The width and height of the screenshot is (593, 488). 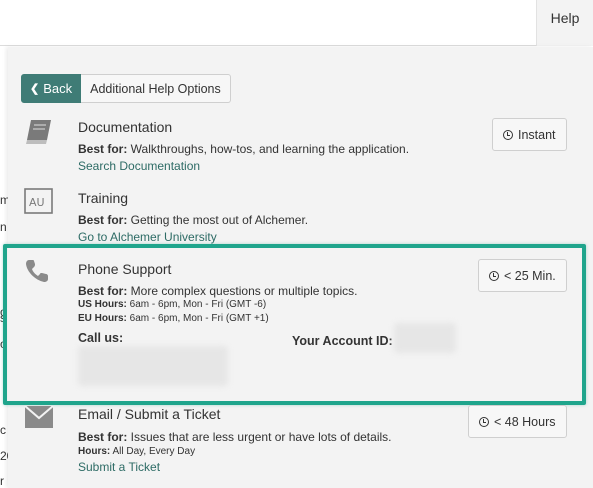 What do you see at coordinates (35, 89) in the screenshot?
I see `chevron-left-icon: ❮` at bounding box center [35, 89].